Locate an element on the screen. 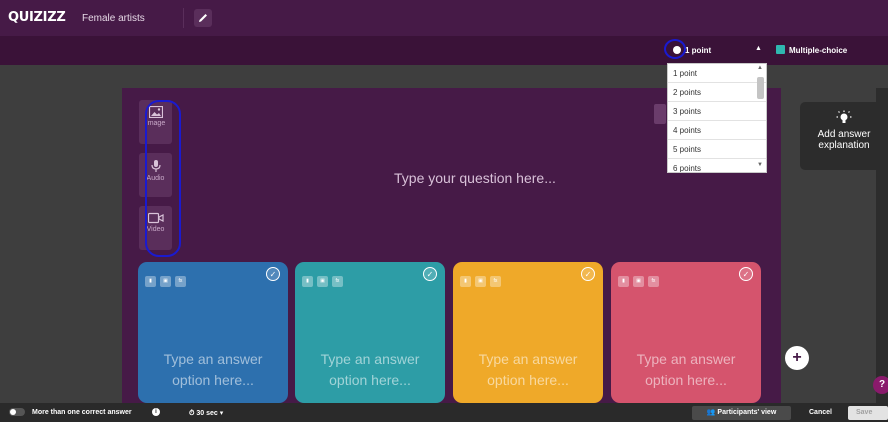  info-icon: i is located at coordinates (156, 412).